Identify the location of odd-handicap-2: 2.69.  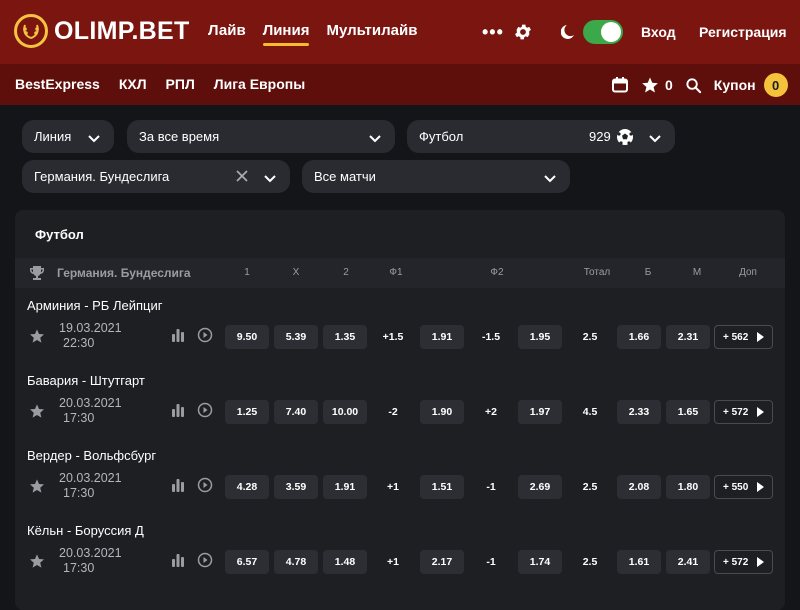
(540, 487).